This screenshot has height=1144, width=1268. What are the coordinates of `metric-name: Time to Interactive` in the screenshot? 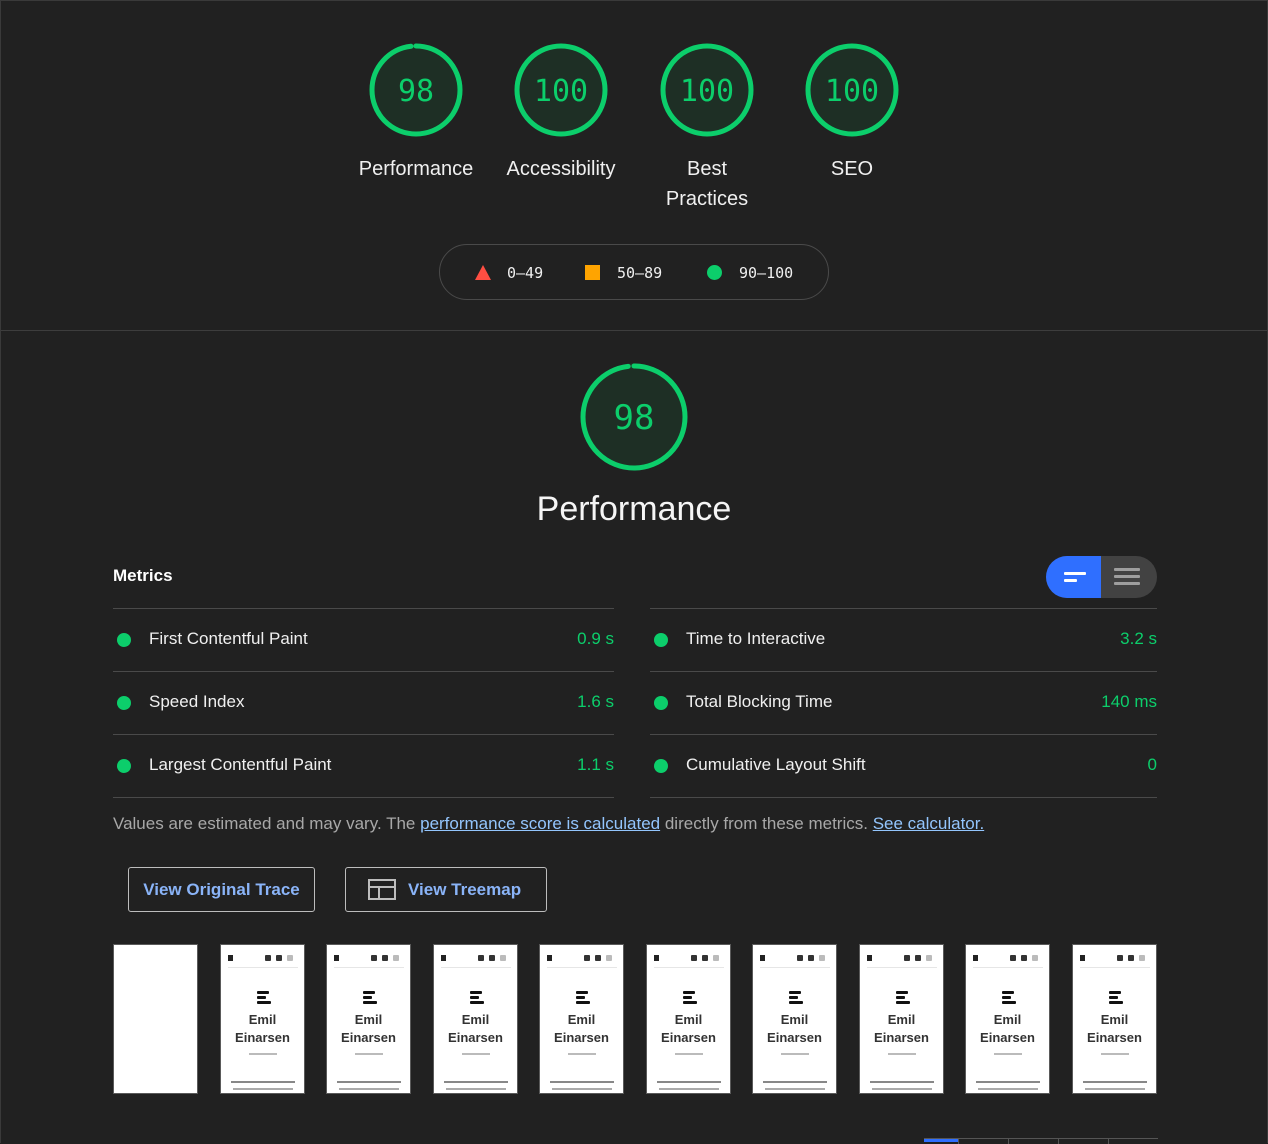 It's located at (756, 638).